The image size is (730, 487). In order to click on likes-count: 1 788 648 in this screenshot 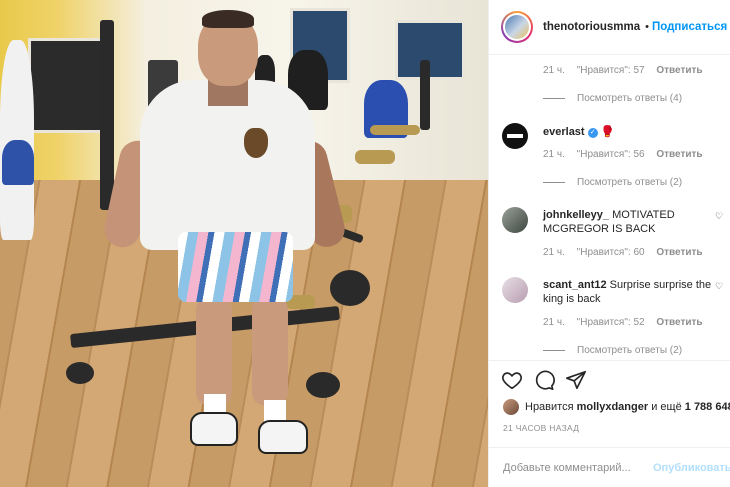, I will do `click(707, 407)`.